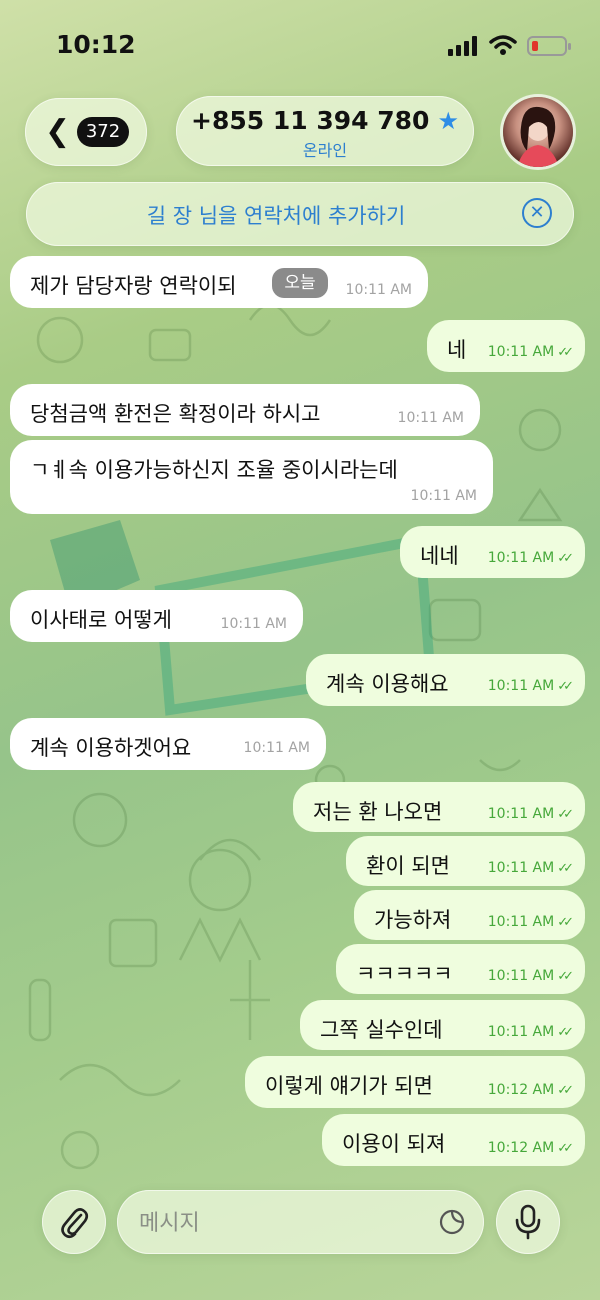 The height and width of the screenshot is (1300, 600). What do you see at coordinates (538, 136) in the screenshot?
I see `avatar-image` at bounding box center [538, 136].